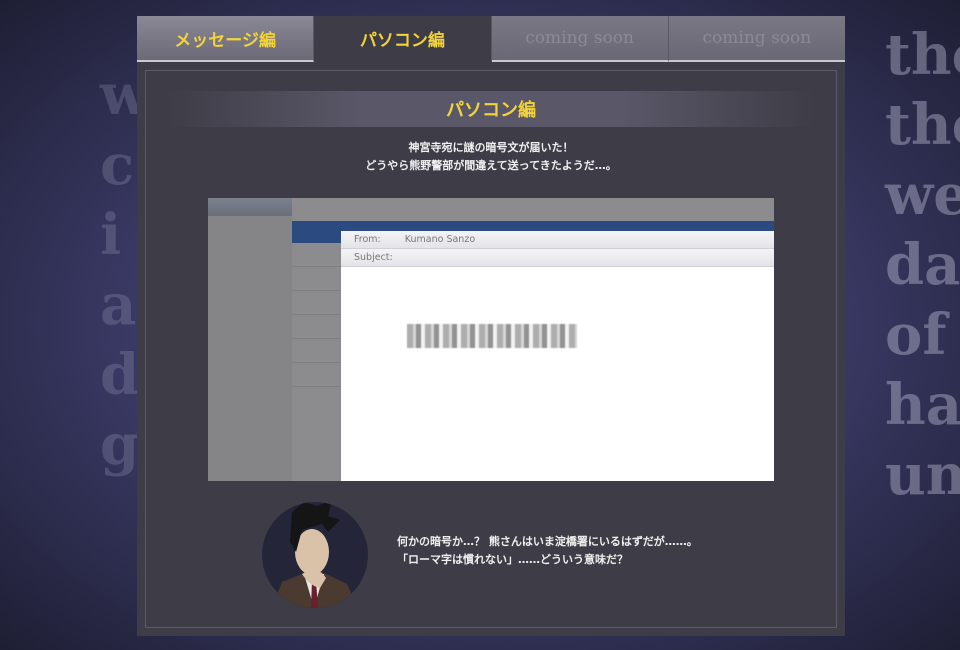  Describe the element at coordinates (315, 555) in the screenshot. I see `detective-portrait-icon` at that location.